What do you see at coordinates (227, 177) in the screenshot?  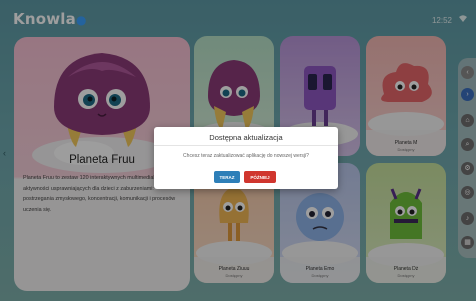 I see `update-now-button: TERAZ` at bounding box center [227, 177].